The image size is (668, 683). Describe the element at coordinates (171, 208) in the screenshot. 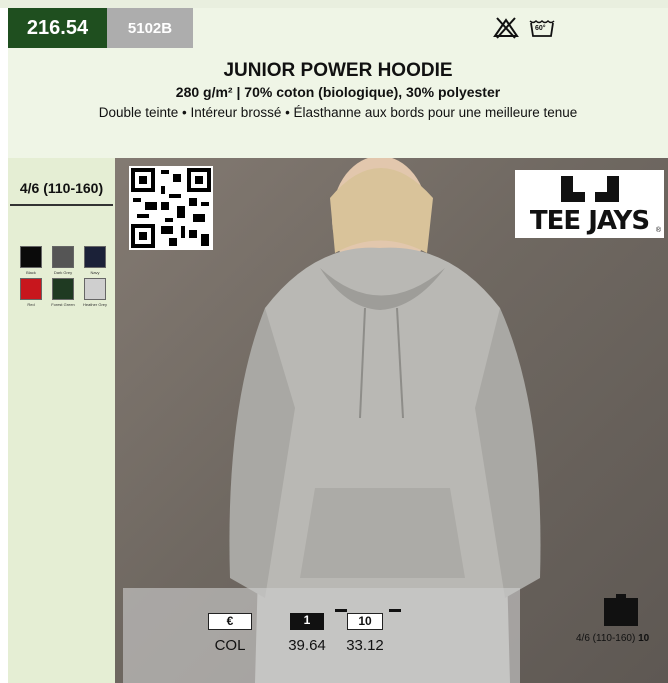

I see `qr-code` at that location.